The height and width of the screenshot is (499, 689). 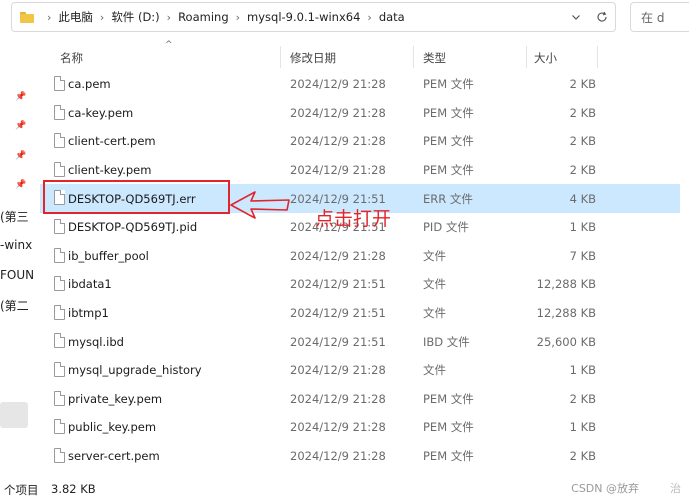 I want to click on file-name: client-cert.pem, so click(x=112, y=141).